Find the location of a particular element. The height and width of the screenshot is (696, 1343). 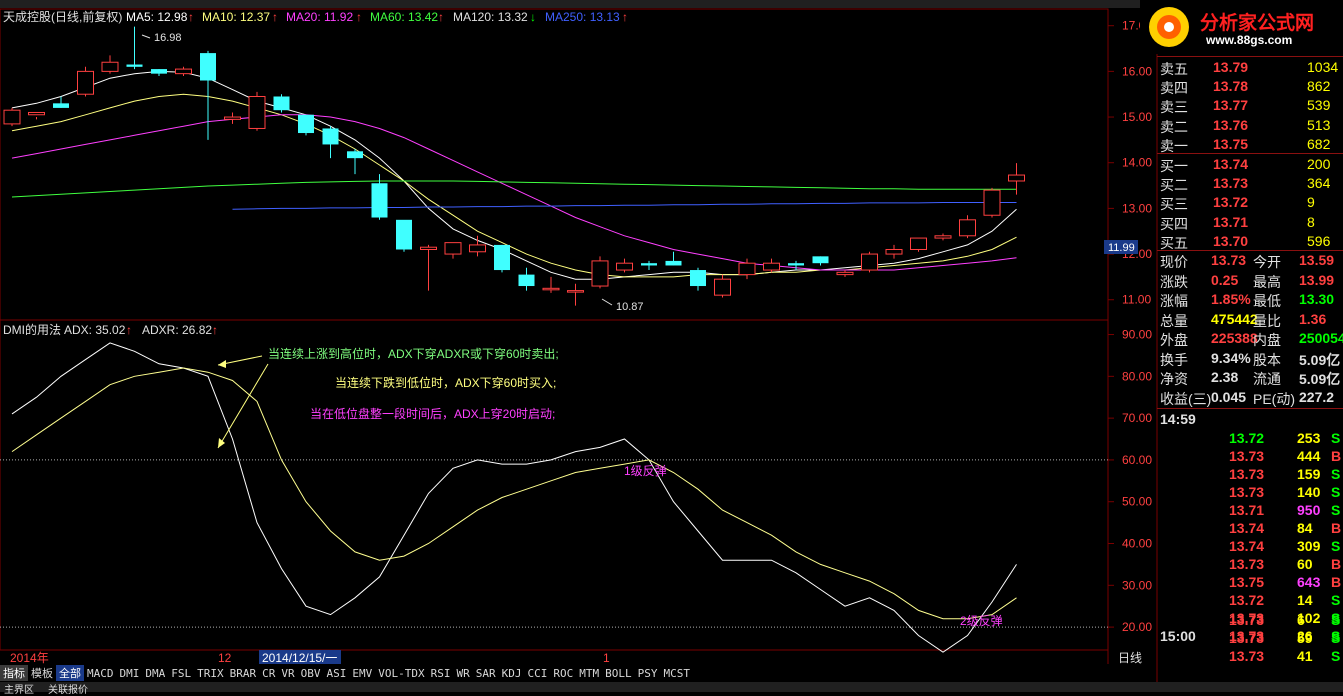

toolbar-item-sar: SAR is located at coordinates (486, 673).